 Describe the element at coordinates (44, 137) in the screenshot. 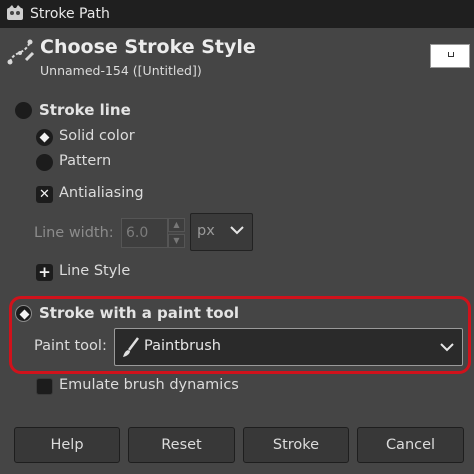

I see `solid-color-radio` at that location.